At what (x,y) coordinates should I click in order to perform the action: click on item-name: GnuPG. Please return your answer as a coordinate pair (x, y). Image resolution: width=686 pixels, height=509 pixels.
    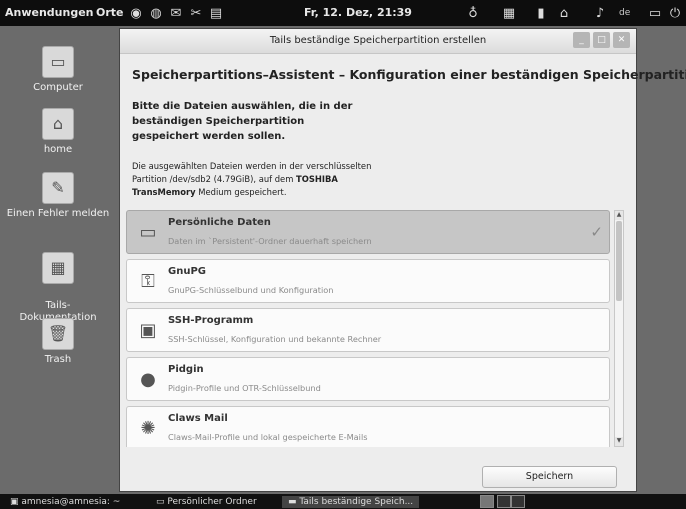
    Looking at the image, I should click on (187, 271).